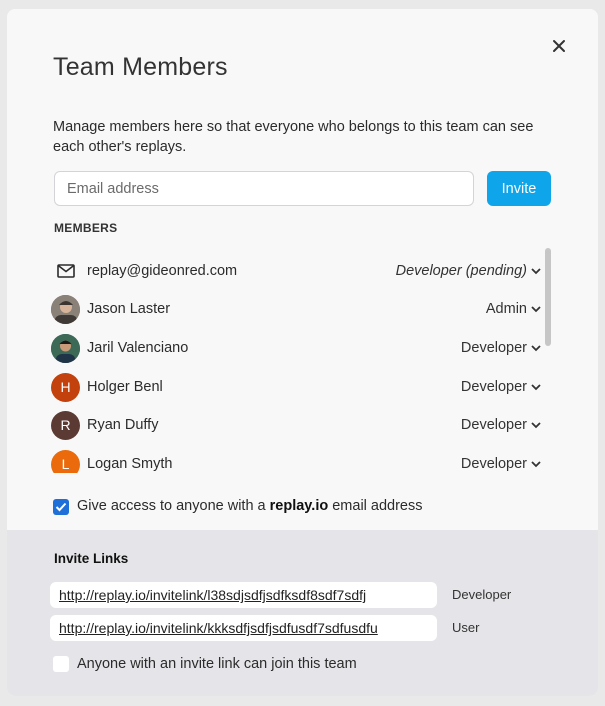  I want to click on avatar: R, so click(65, 425).